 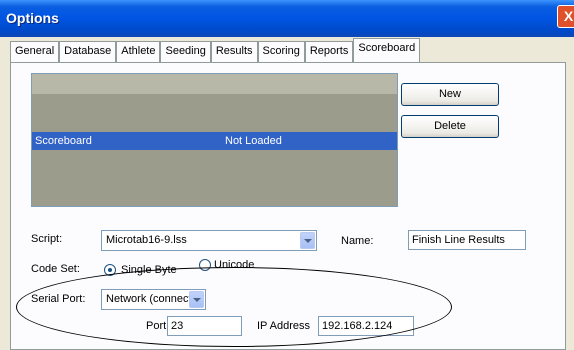 What do you see at coordinates (55, 269) in the screenshot?
I see `code-set-label: Code Set:` at bounding box center [55, 269].